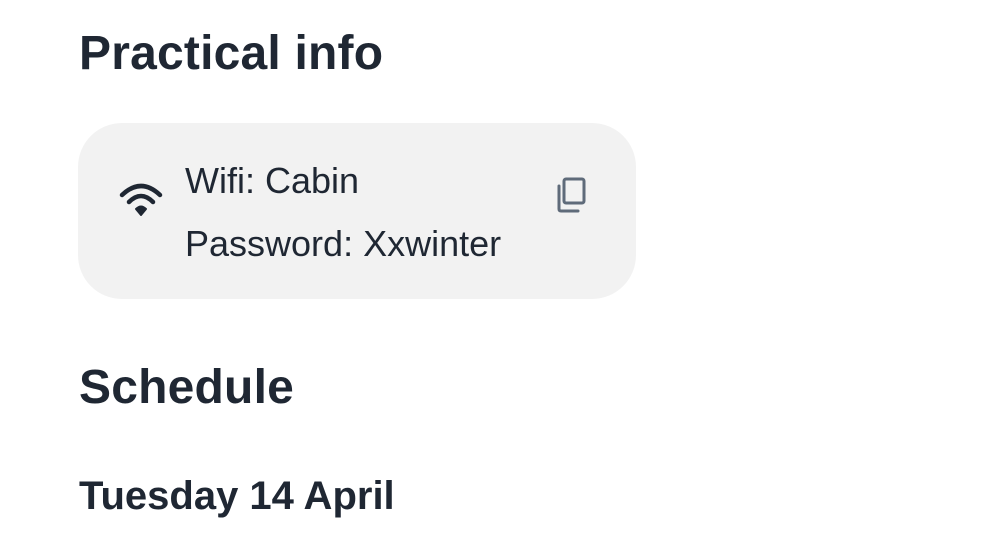 This screenshot has height=537, width=994. What do you see at coordinates (141, 199) in the screenshot?
I see `wifi-icon` at bounding box center [141, 199].